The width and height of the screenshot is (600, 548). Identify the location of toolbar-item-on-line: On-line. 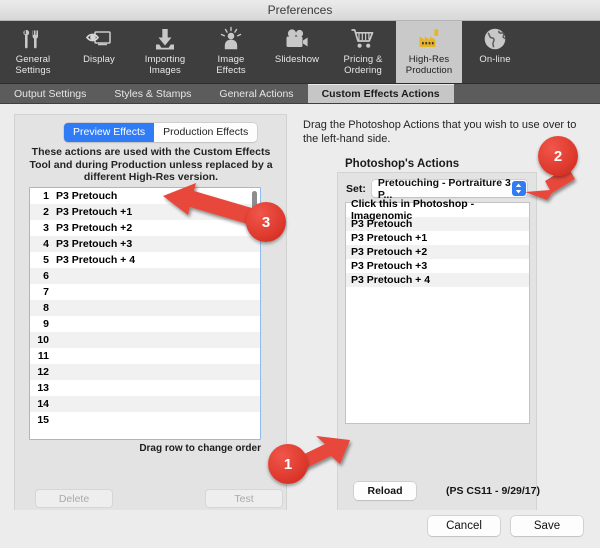
(495, 52).